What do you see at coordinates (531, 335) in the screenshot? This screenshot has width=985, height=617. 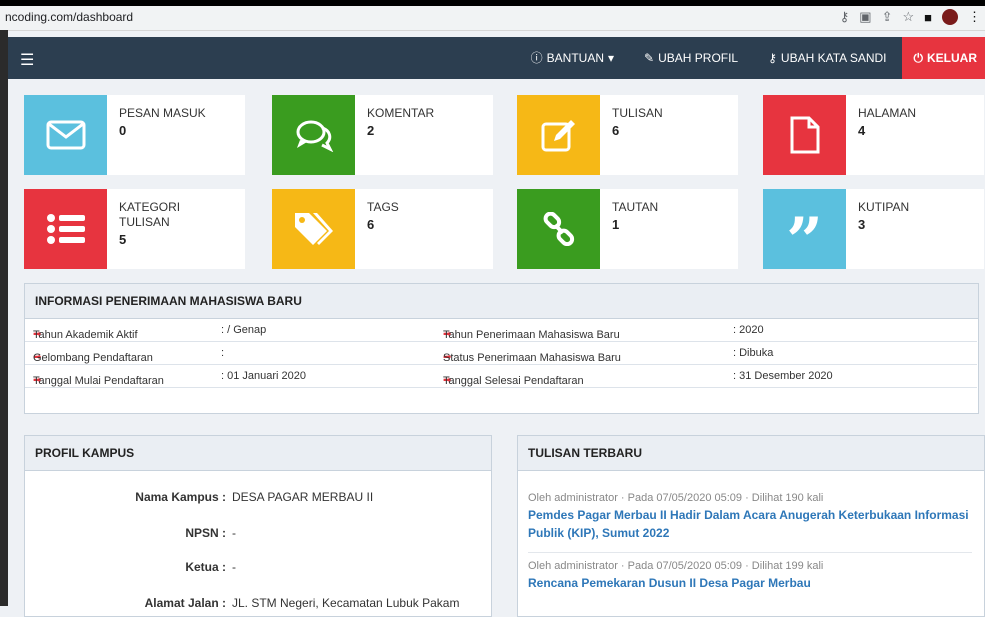 I see `info-key-text: Tahun Penerimaan Mahasiswa Baru` at bounding box center [531, 335].